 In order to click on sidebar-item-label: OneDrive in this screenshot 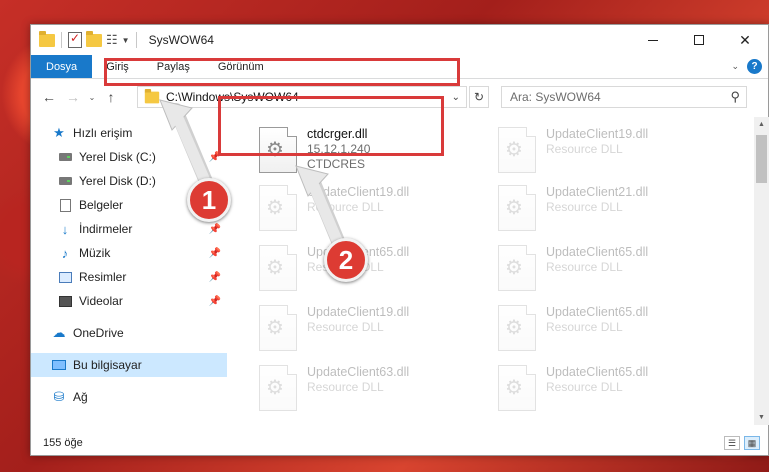, I will do `click(98, 333)`.